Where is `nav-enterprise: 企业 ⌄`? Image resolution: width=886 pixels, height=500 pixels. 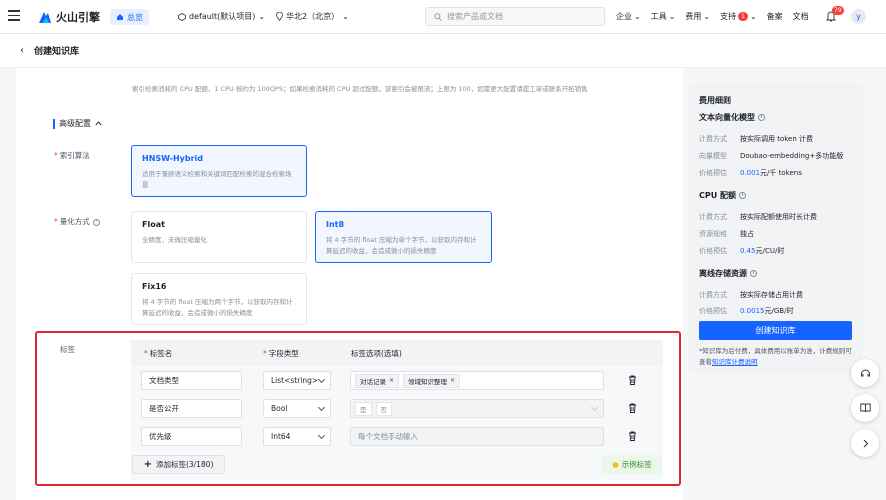 nav-enterprise: 企业 ⌄ is located at coordinates (628, 16).